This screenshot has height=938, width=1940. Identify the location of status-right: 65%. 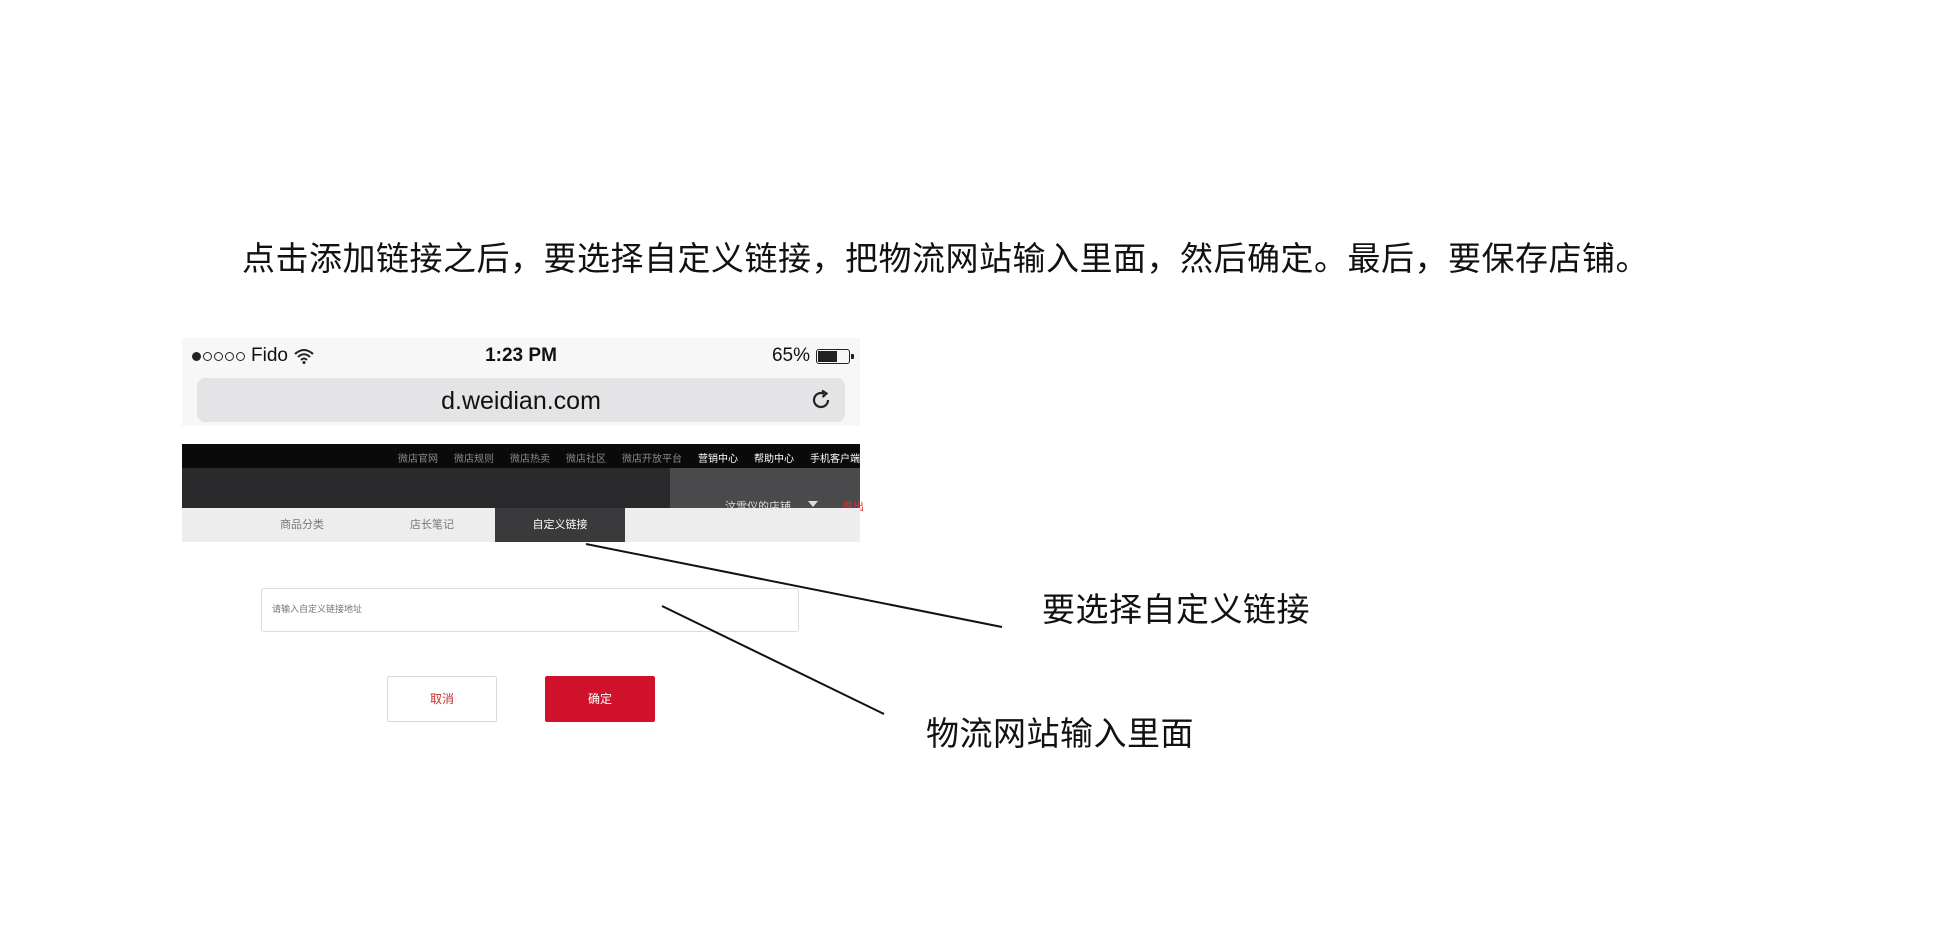
(812, 356).